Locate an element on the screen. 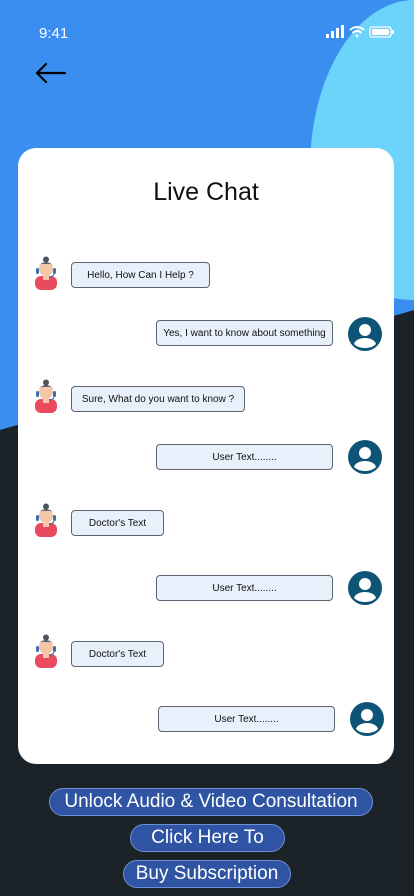 The height and width of the screenshot is (896, 414). status-time: 9:41 is located at coordinates (54, 33).